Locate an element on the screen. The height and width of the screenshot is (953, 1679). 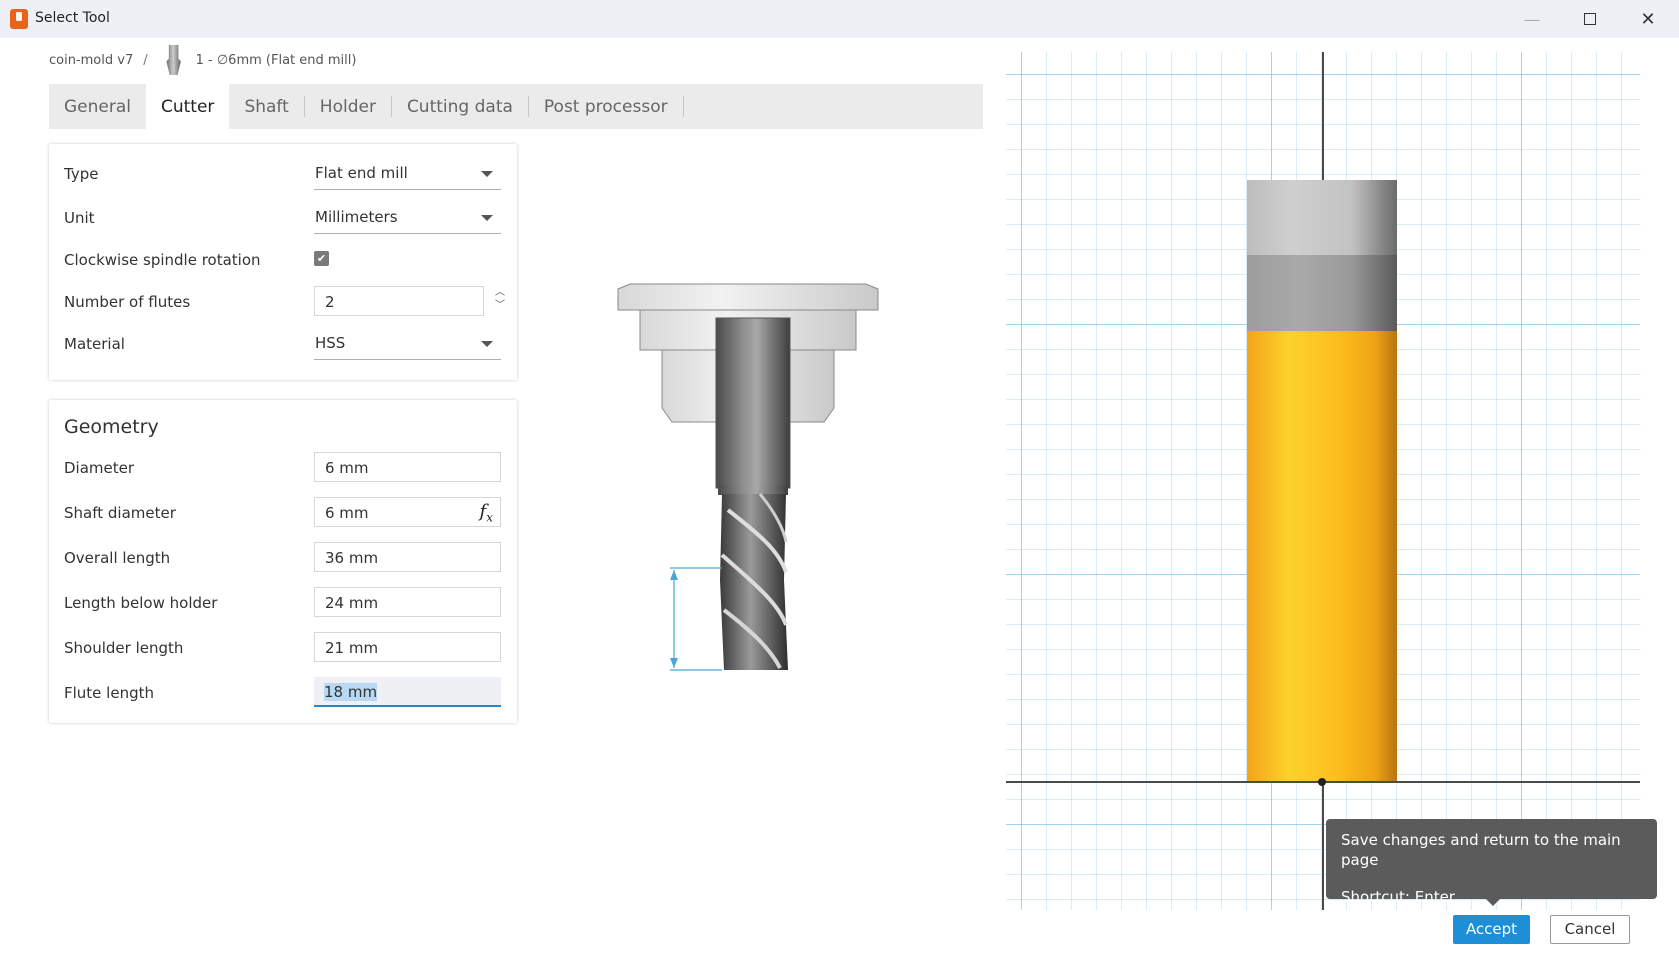
unit-label: Unit is located at coordinates (79, 218).